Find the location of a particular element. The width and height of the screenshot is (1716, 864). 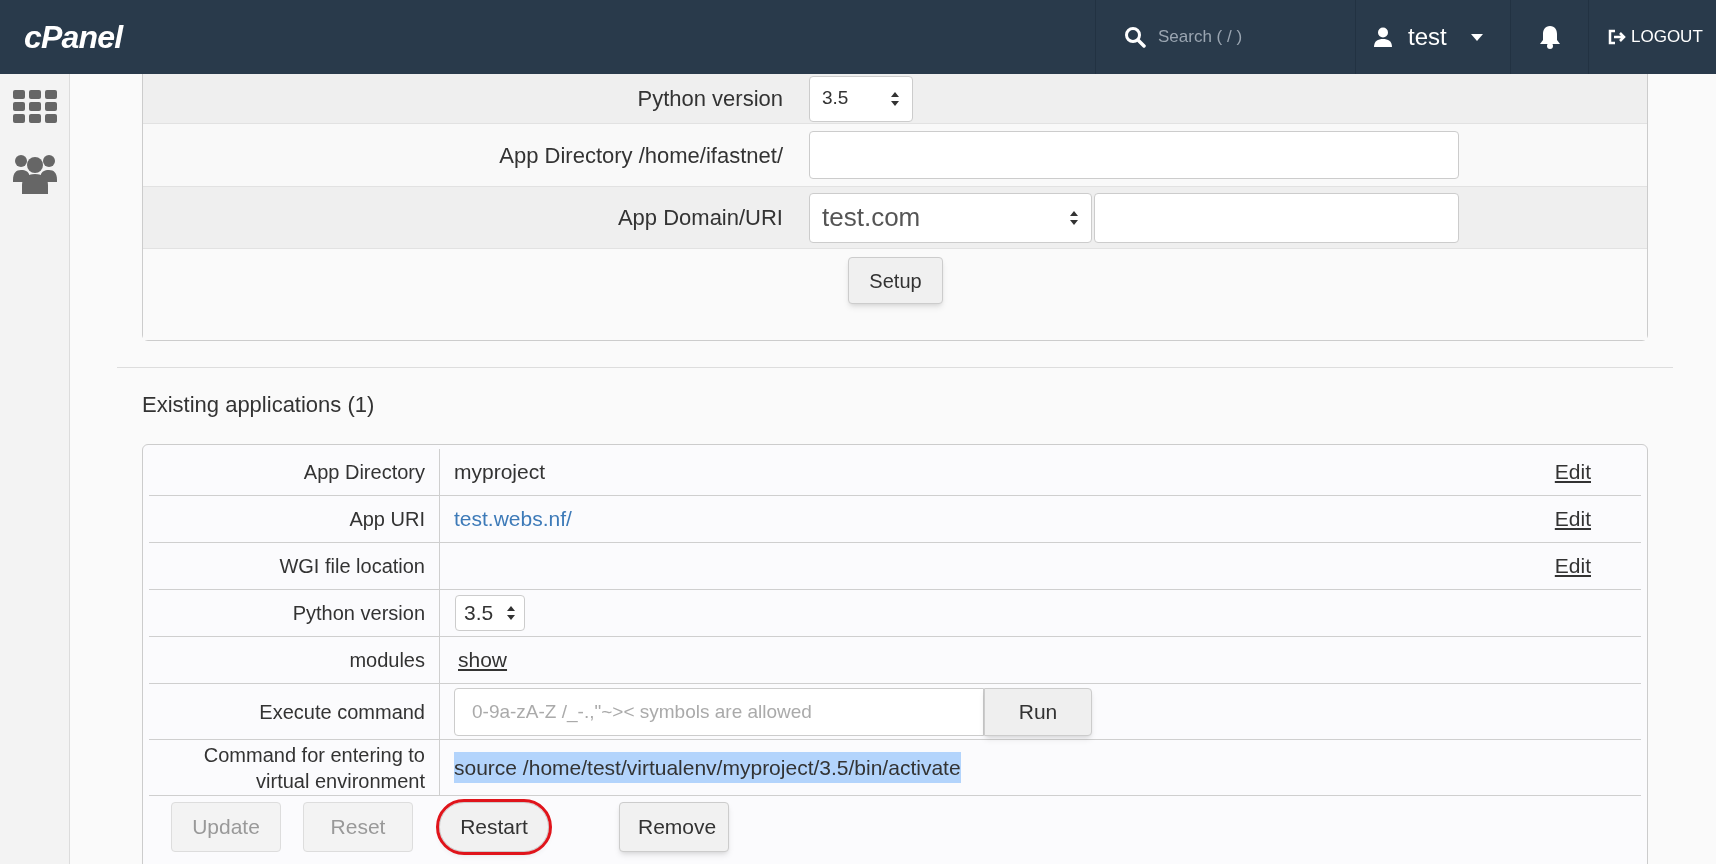

text-value: source /home/test/virtualenv/myproject/3.5/bin/activate is located at coordinates (707, 767).